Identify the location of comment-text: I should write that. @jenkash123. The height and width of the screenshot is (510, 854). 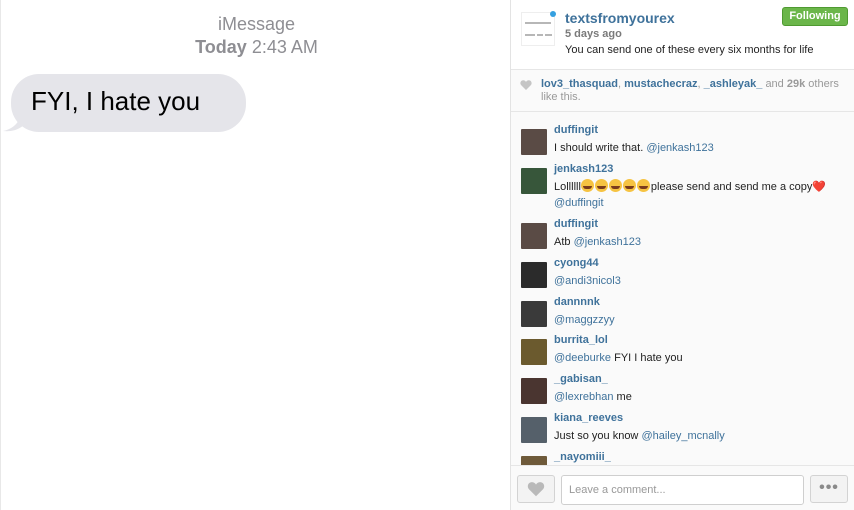
(634, 148).